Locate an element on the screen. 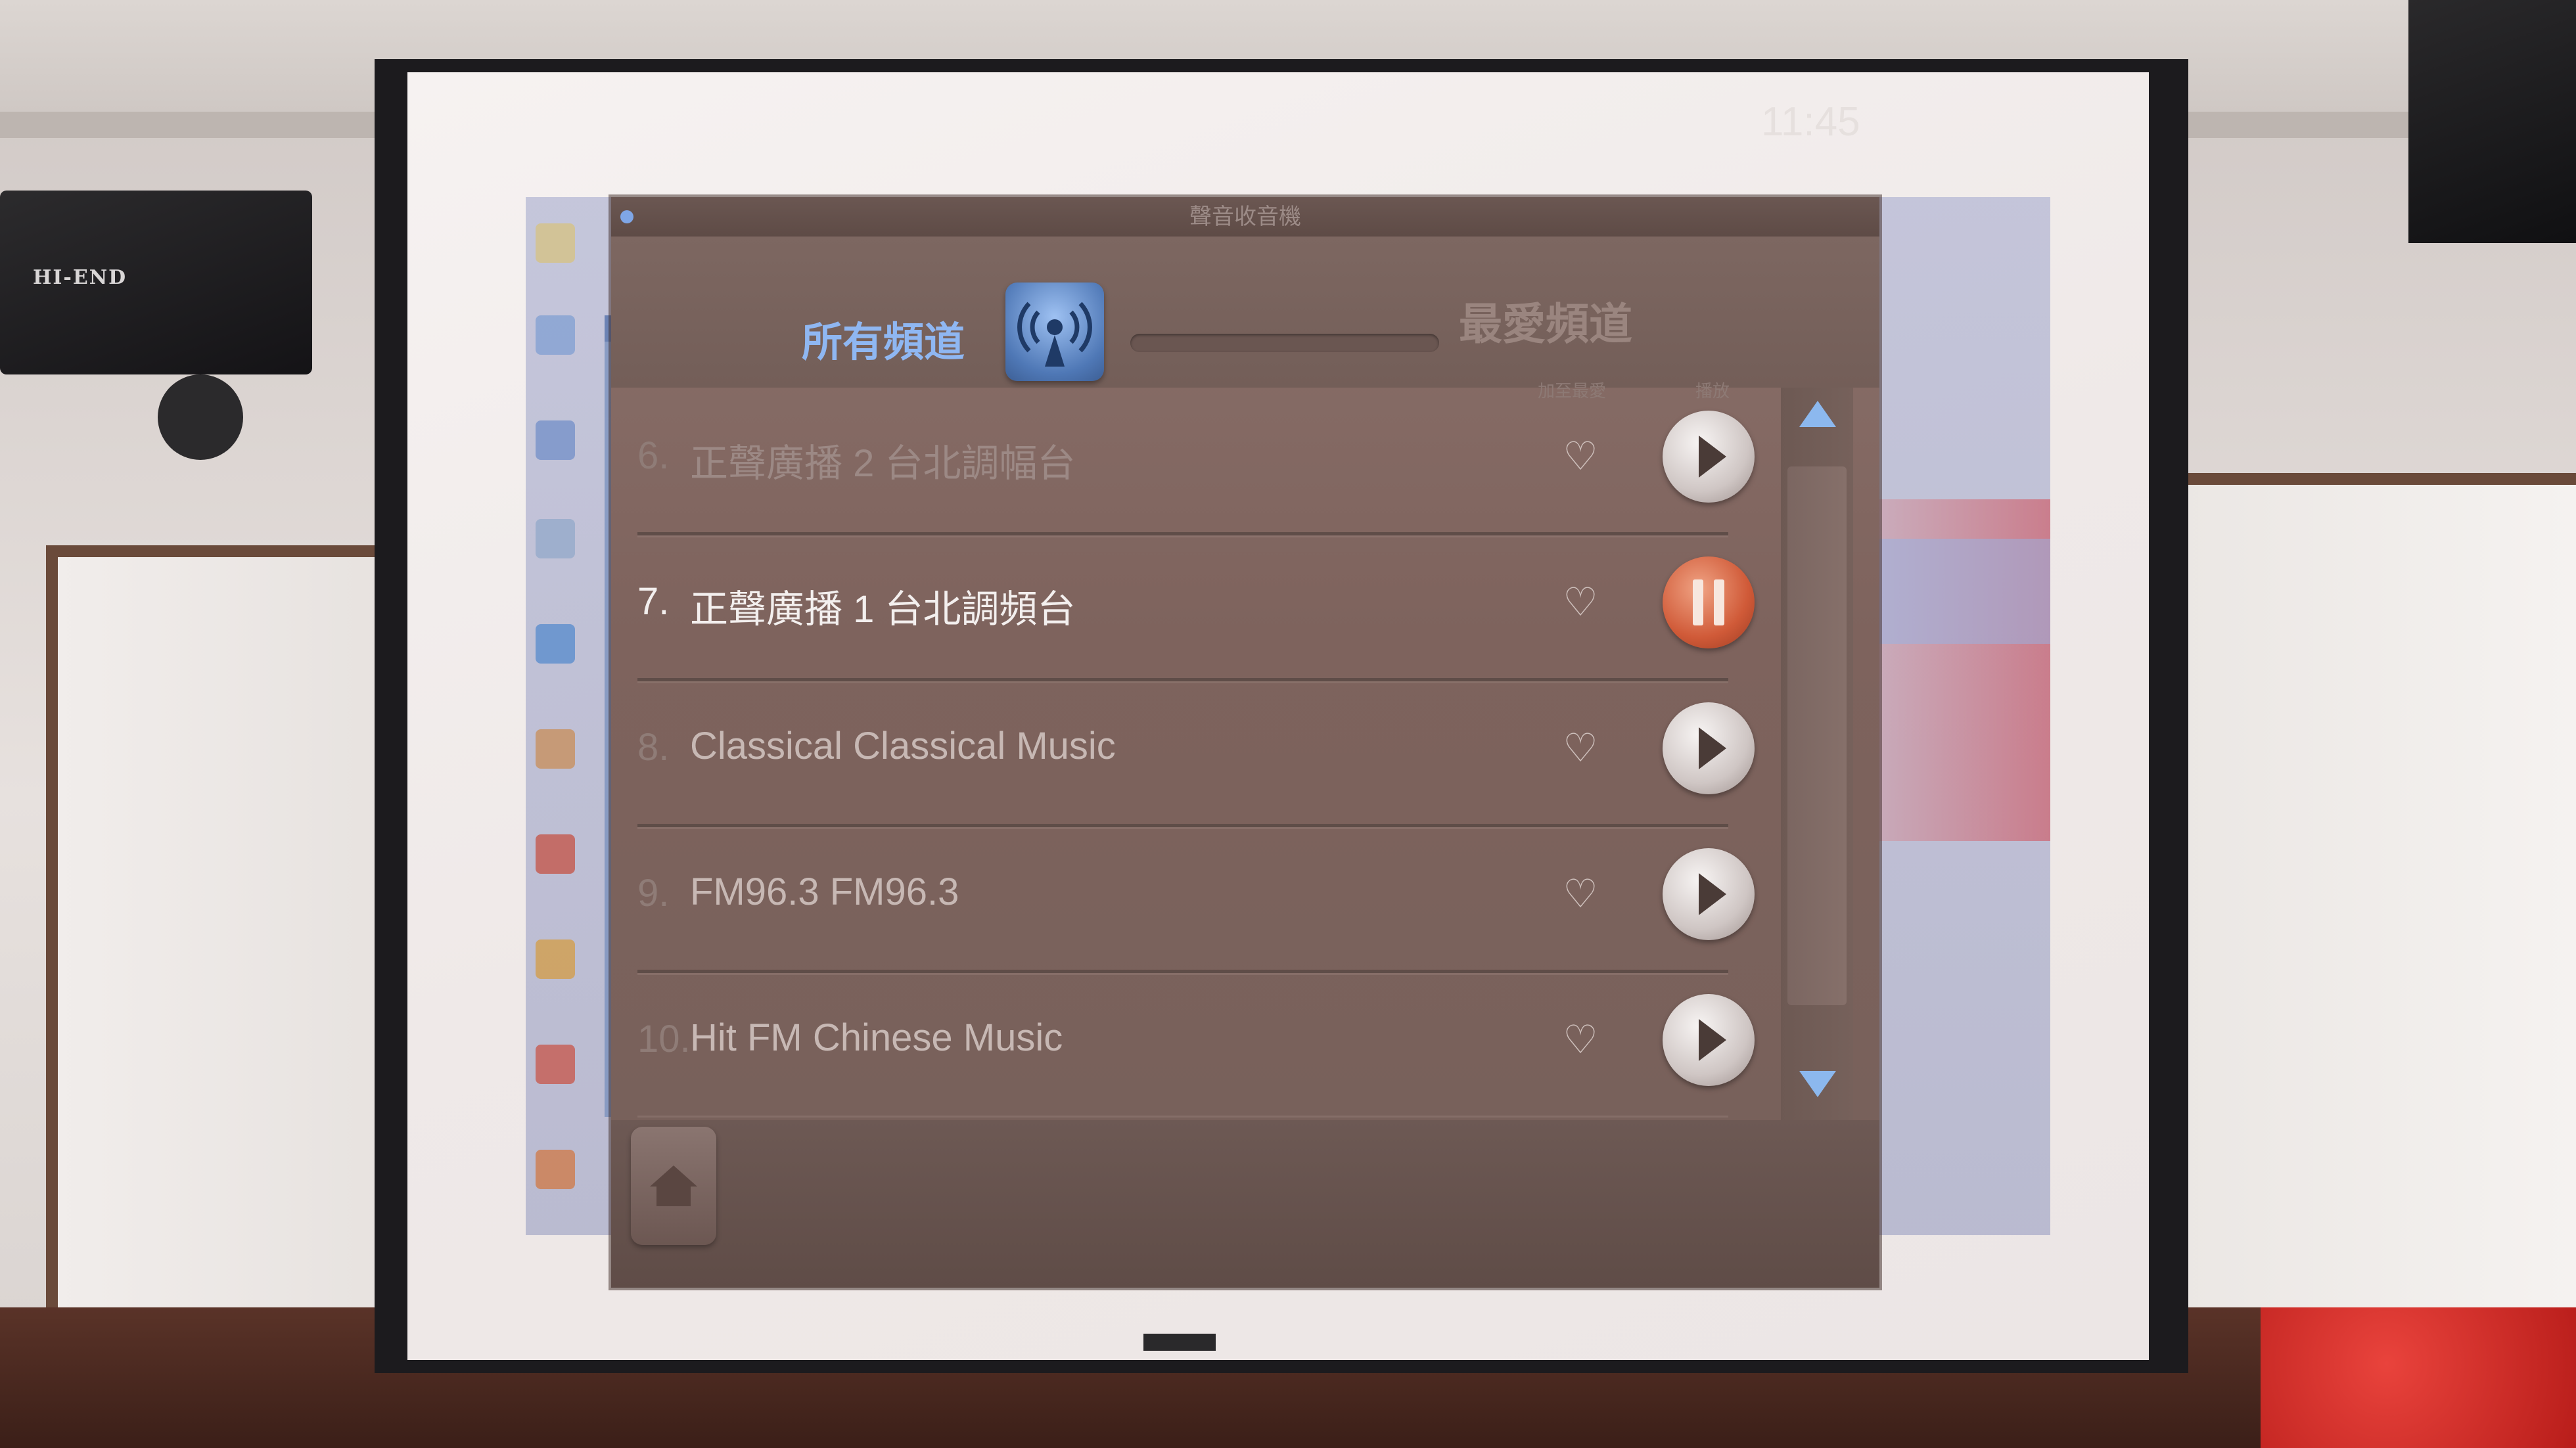 This screenshot has width=2576, height=1448. station-row: 6. 正聲廣播 2 台北調幅台 ♡ is located at coordinates (1196, 461).